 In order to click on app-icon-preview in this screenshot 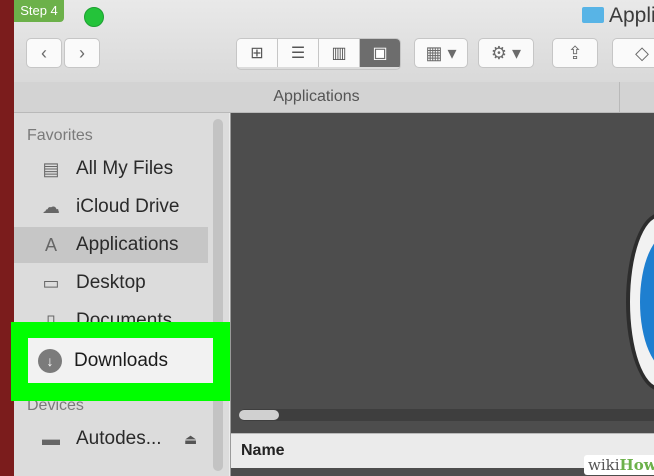, I will do `click(640, 302)`.